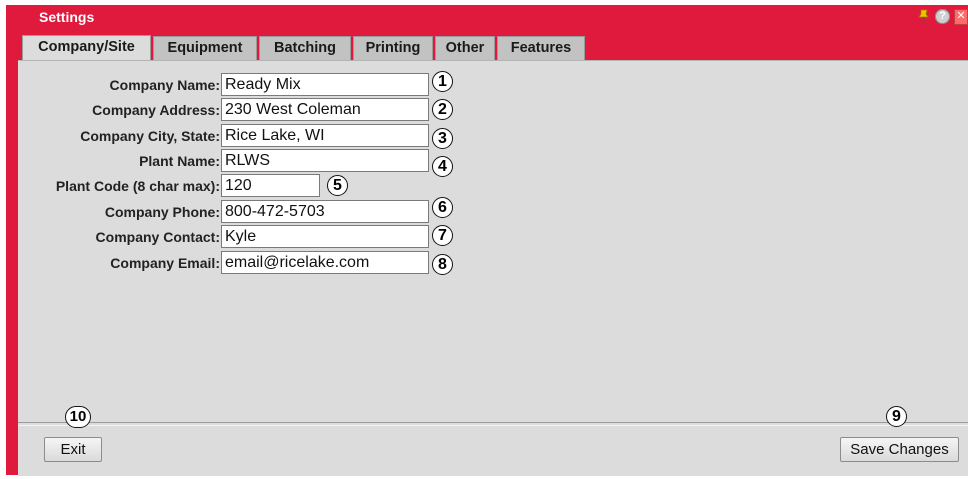 This screenshot has height=479, width=968. What do you see at coordinates (325, 160) in the screenshot?
I see `plant-name-field: RLWS` at bounding box center [325, 160].